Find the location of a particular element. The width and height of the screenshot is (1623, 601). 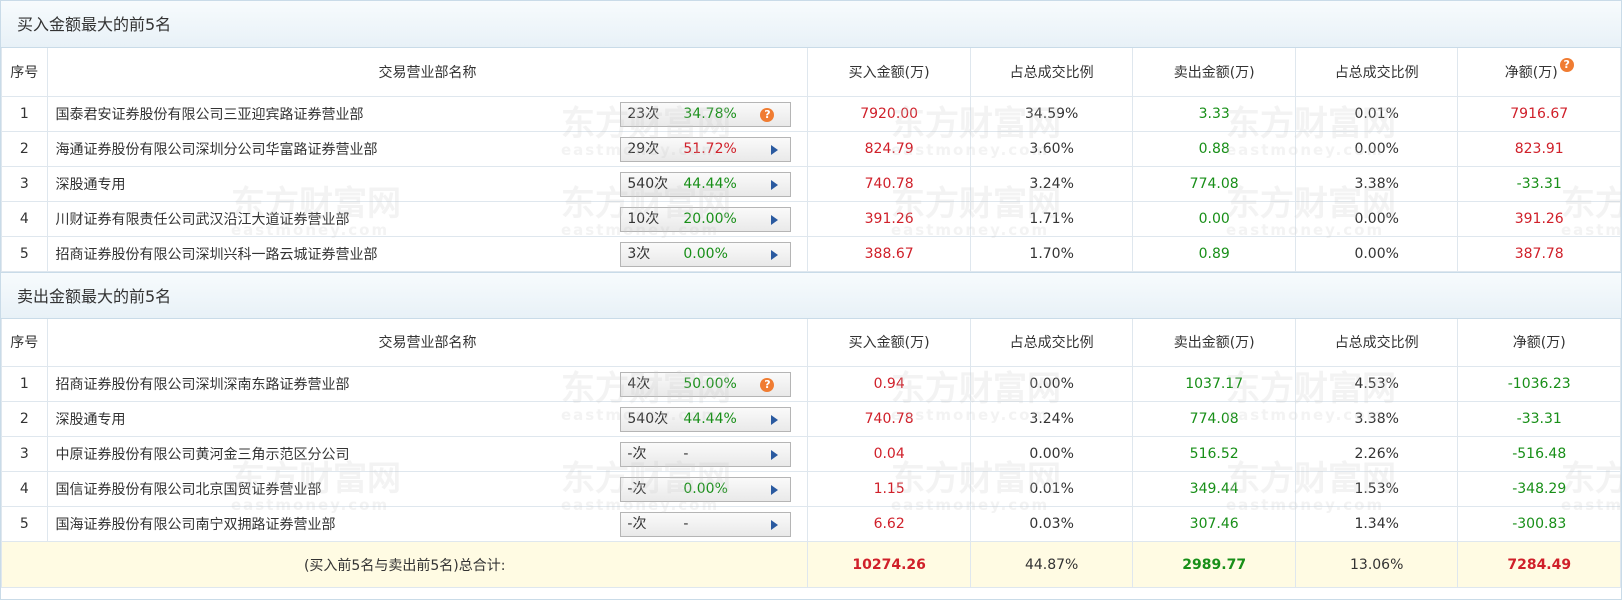

buy-amount: 391.26 is located at coordinates (889, 218).